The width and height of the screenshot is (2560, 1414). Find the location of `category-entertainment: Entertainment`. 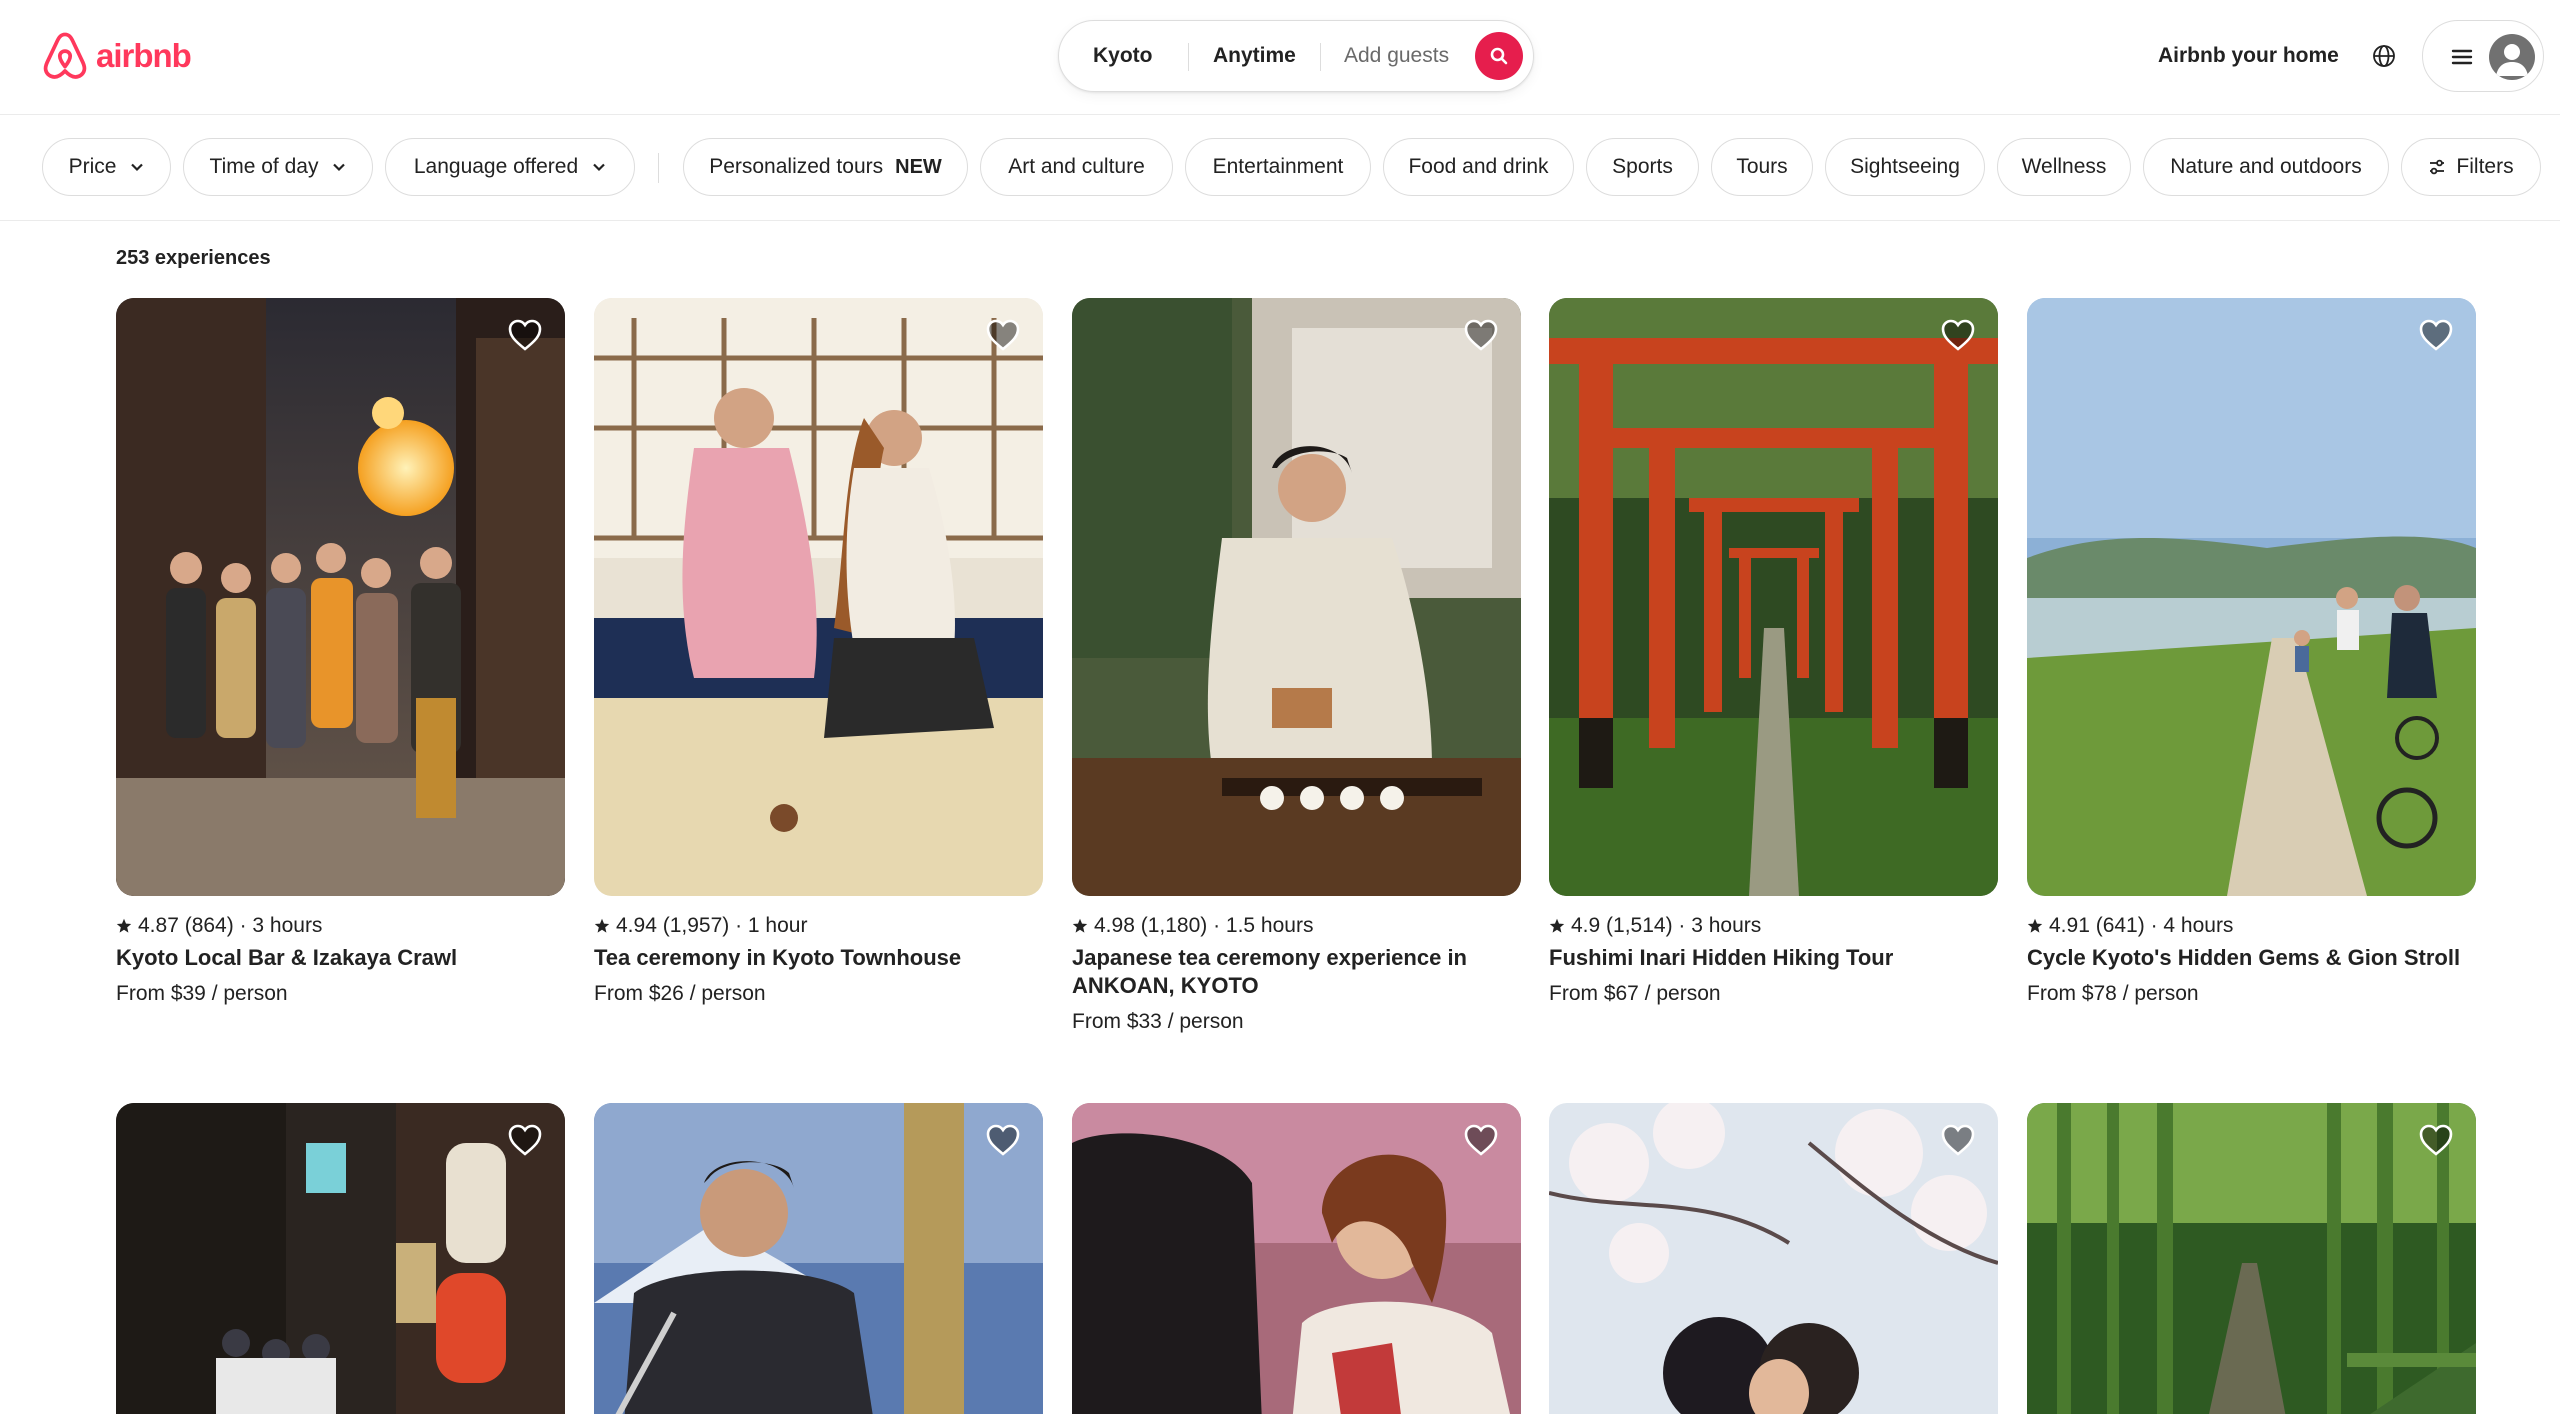

category-entertainment: Entertainment is located at coordinates (1278, 167).